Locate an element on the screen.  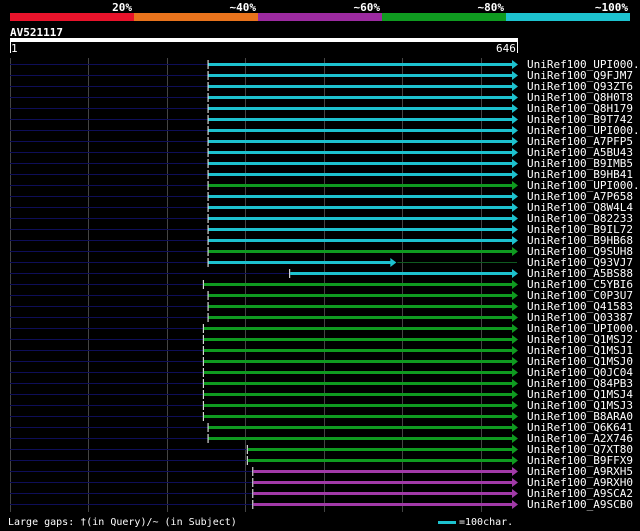
hit-tail-line is located at coordinates (457, 262).